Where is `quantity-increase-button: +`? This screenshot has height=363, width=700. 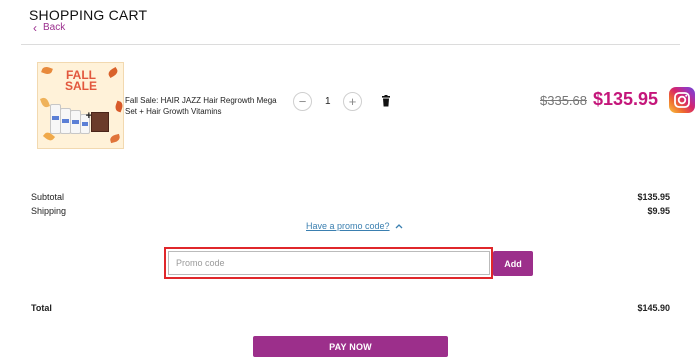 quantity-increase-button: + is located at coordinates (352, 101).